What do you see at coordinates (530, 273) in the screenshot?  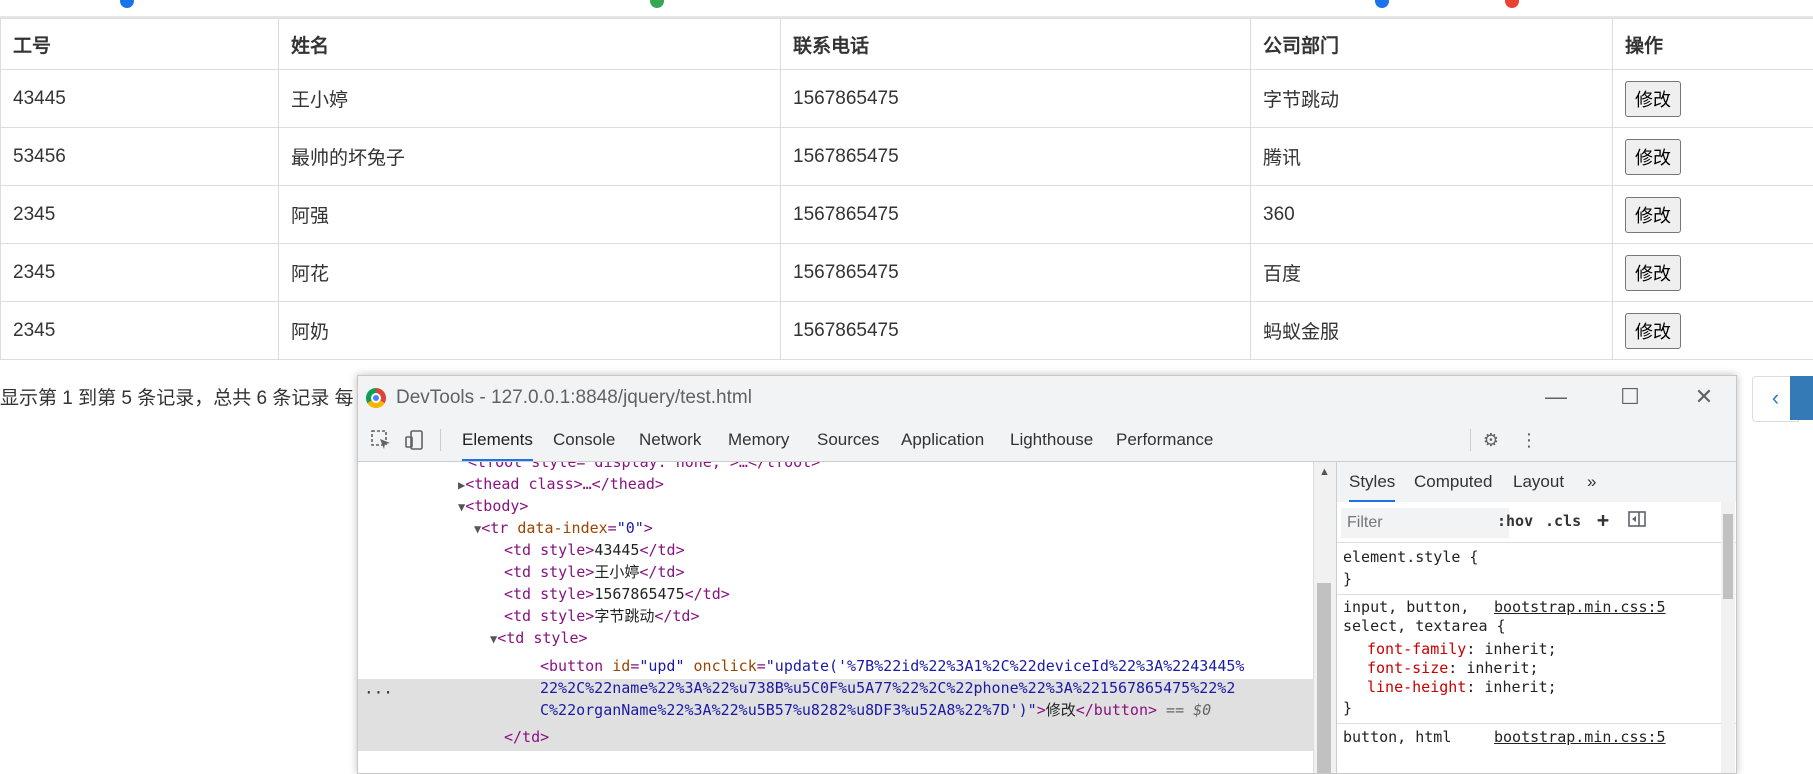 I see `cell-name: 阿花` at bounding box center [530, 273].